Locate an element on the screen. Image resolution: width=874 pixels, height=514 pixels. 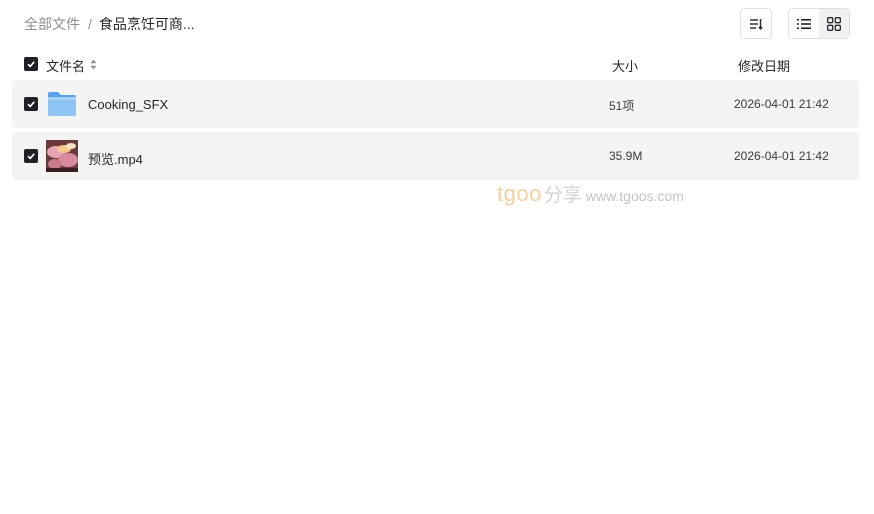
file-size: 35.9M is located at coordinates (626, 156).